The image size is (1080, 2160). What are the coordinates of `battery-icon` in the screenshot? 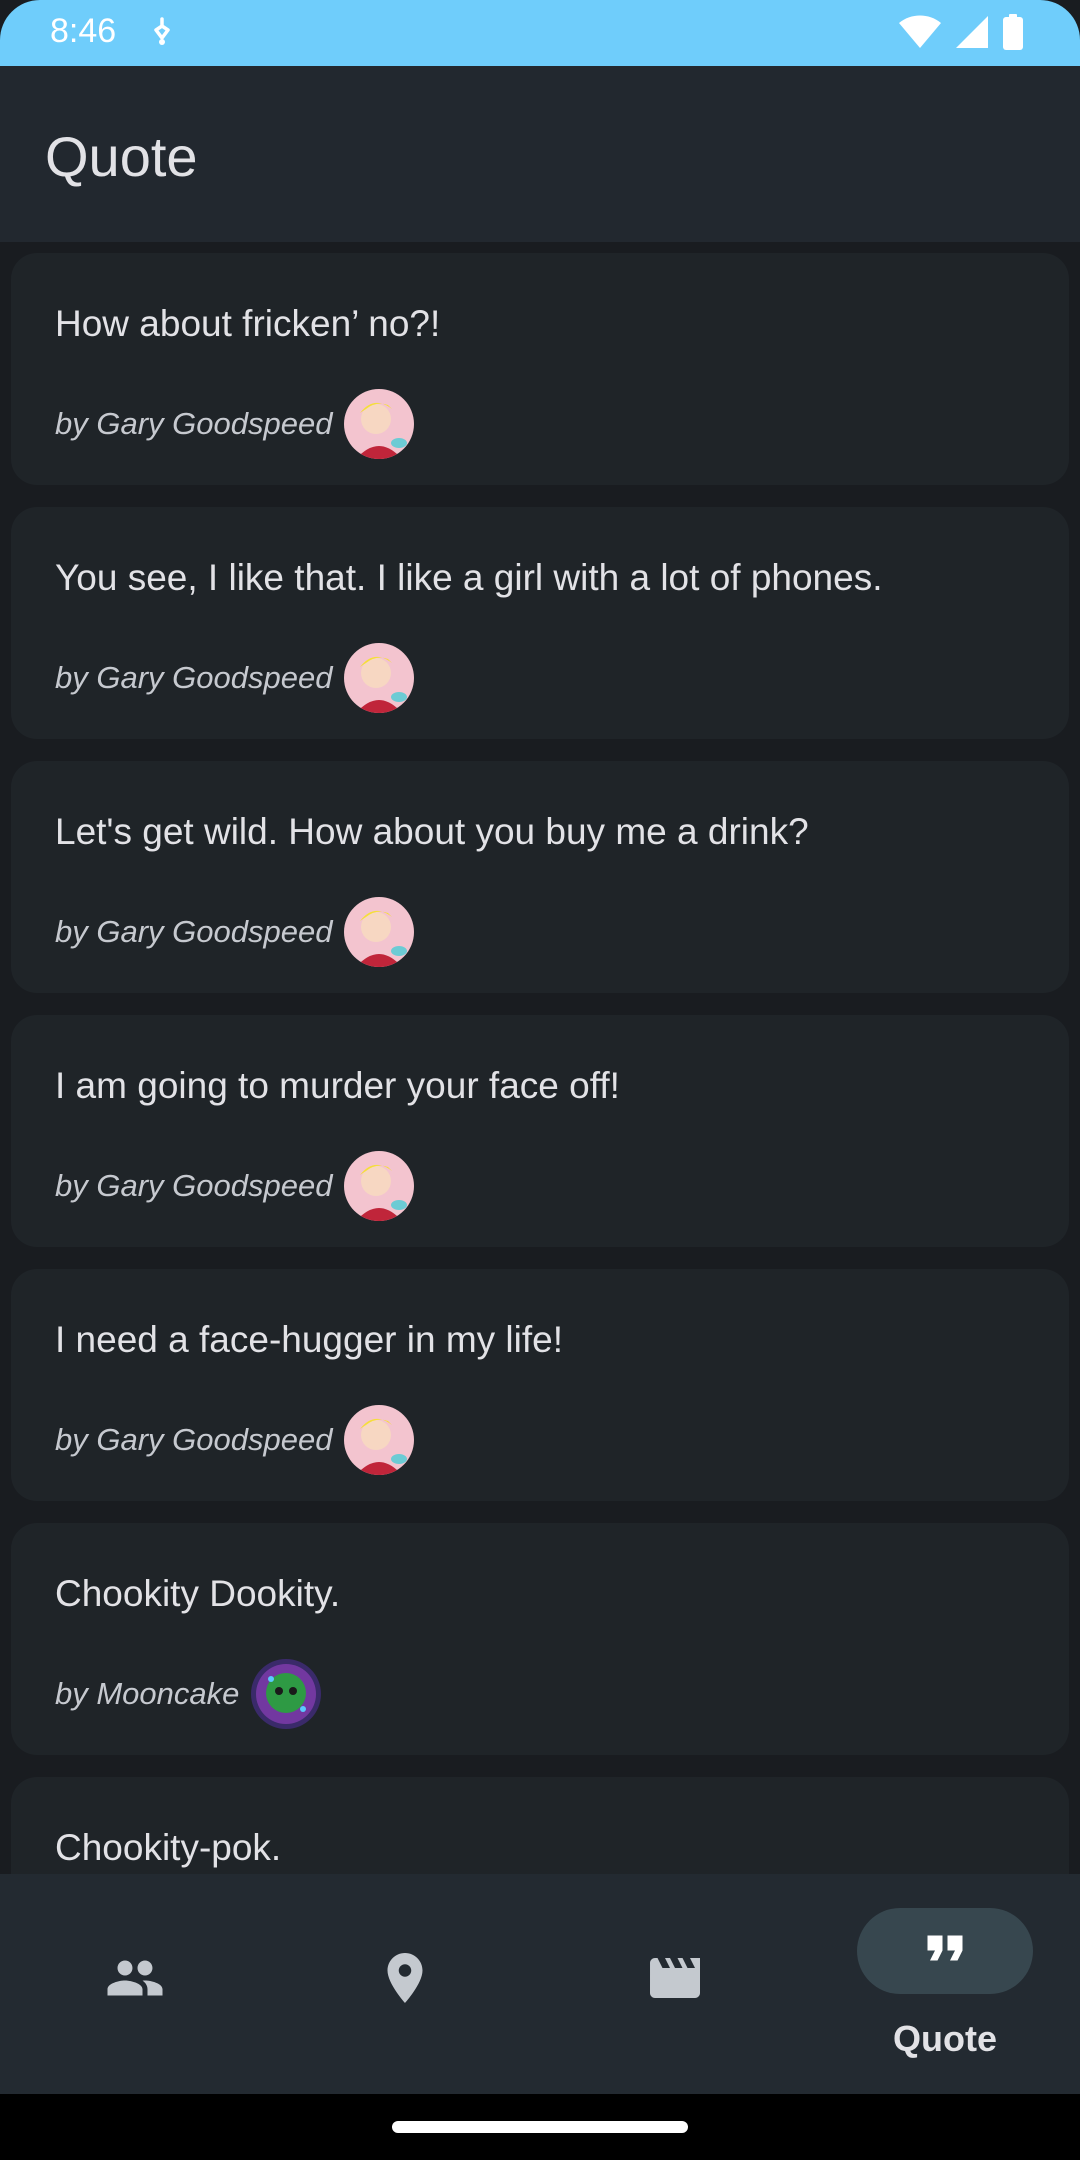 It's located at (1013, 32).